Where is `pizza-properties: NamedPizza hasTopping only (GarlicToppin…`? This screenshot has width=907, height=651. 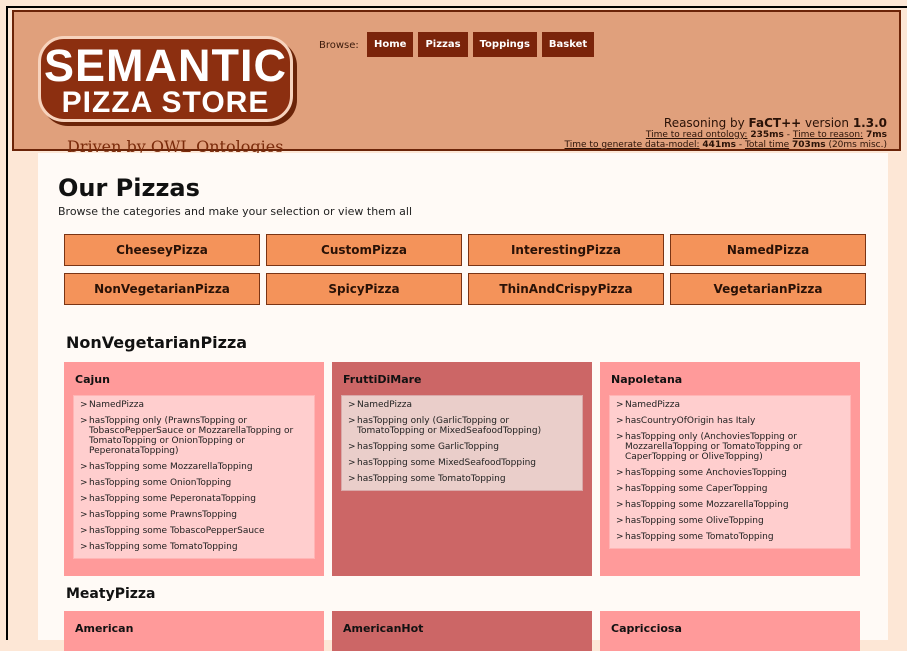
pizza-properties: NamedPizza hasTopping only (GarlicToppin… is located at coordinates (462, 443).